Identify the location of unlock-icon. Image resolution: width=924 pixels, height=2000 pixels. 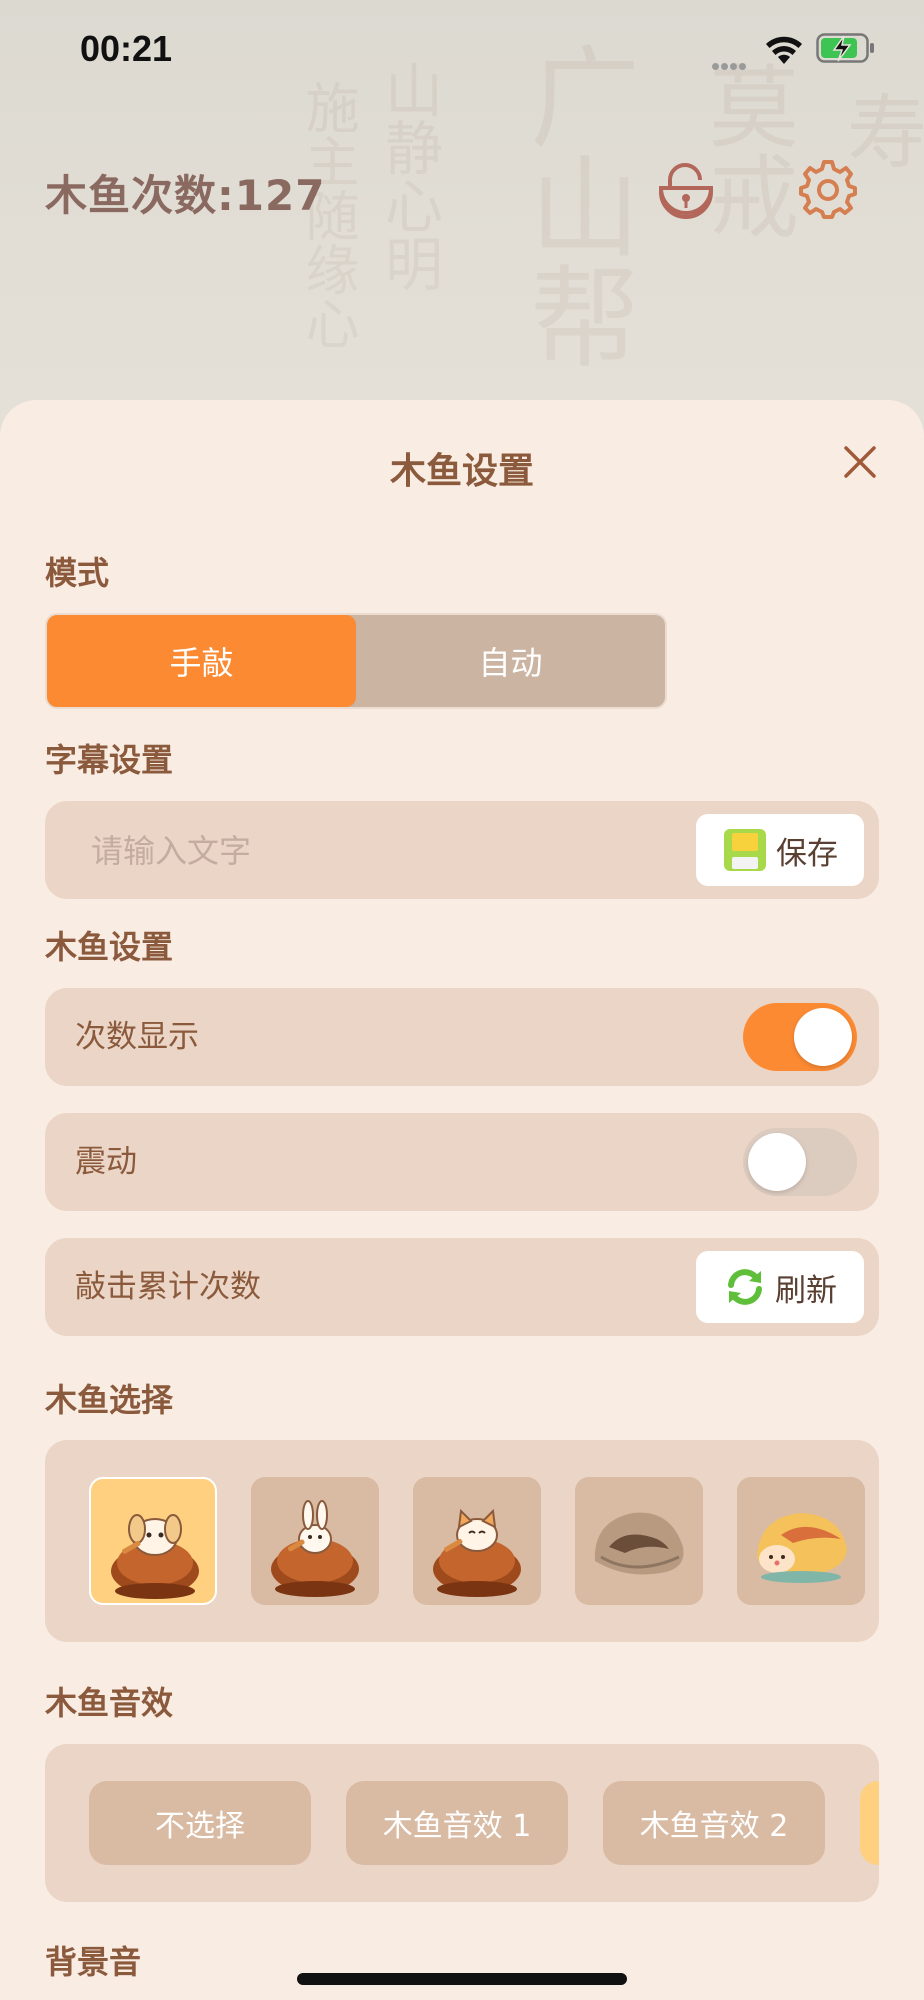
(686, 192).